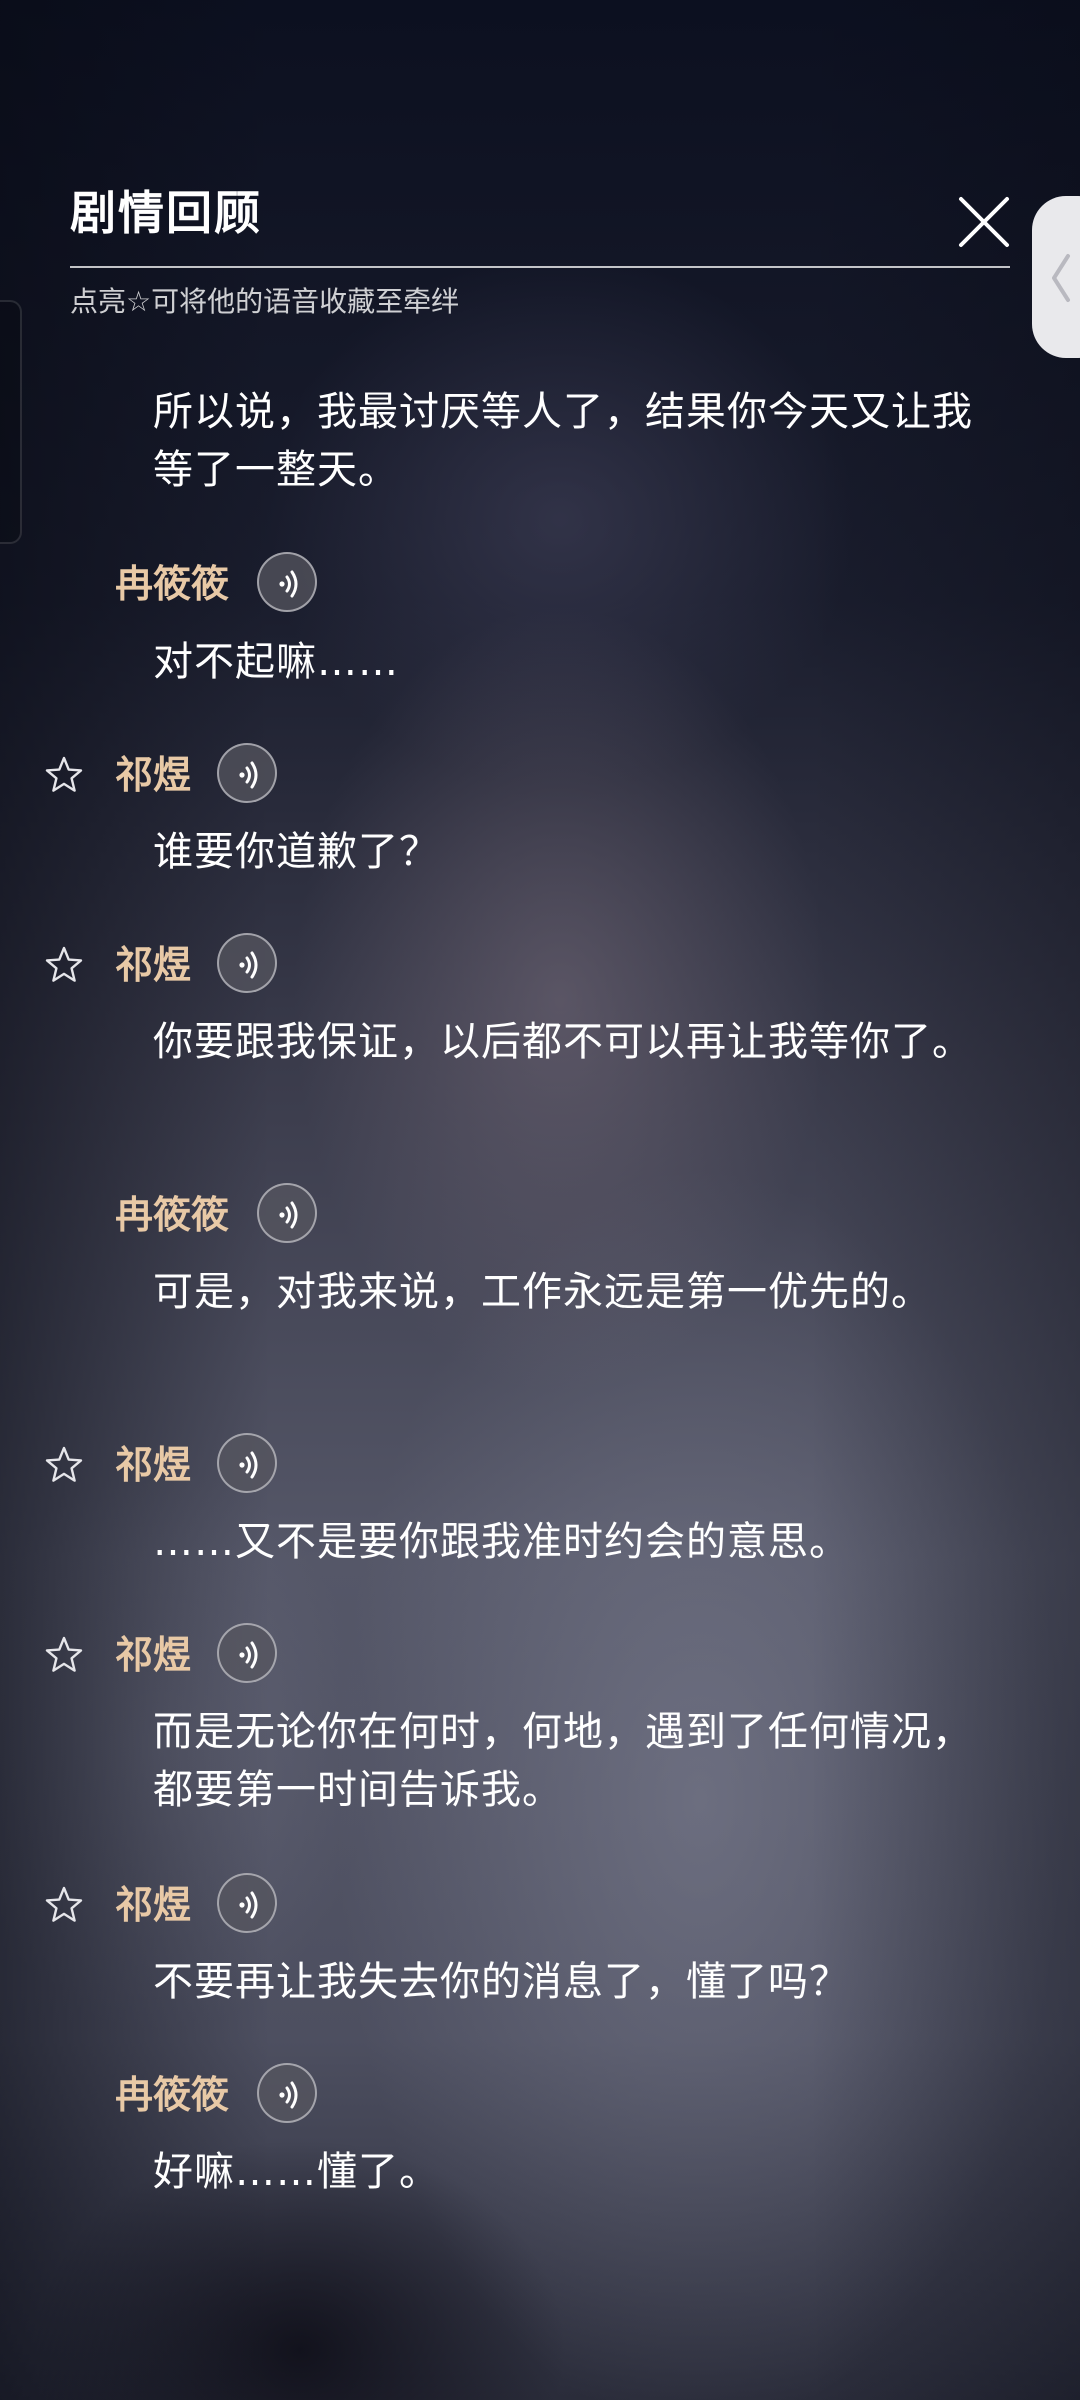 This screenshot has height=2400, width=1080. What do you see at coordinates (166, 213) in the screenshot?
I see `page-title: 剧情回顾` at bounding box center [166, 213].